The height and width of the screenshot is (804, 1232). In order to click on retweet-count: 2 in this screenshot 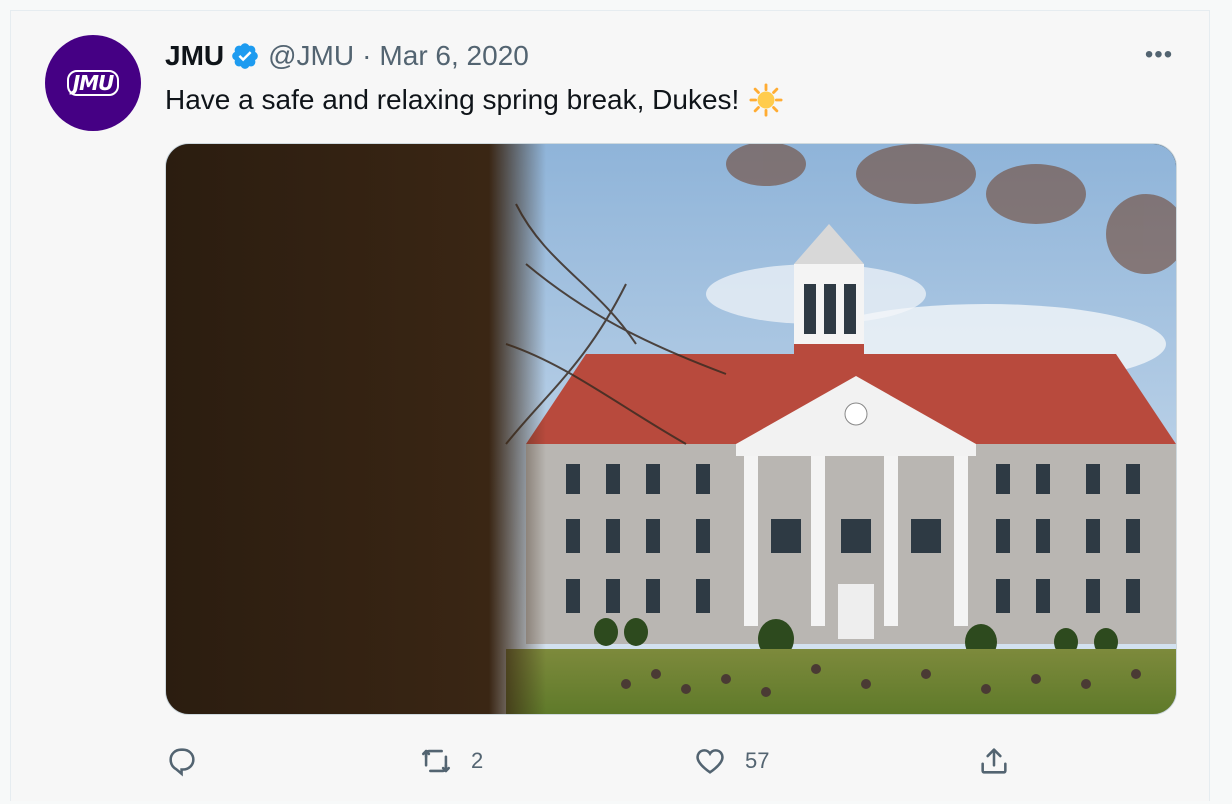, I will do `click(477, 760)`.